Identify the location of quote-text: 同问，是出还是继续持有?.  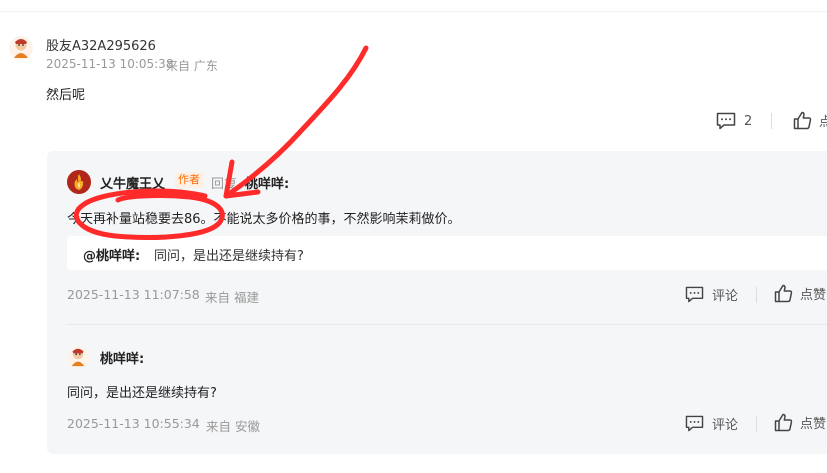
(229, 256).